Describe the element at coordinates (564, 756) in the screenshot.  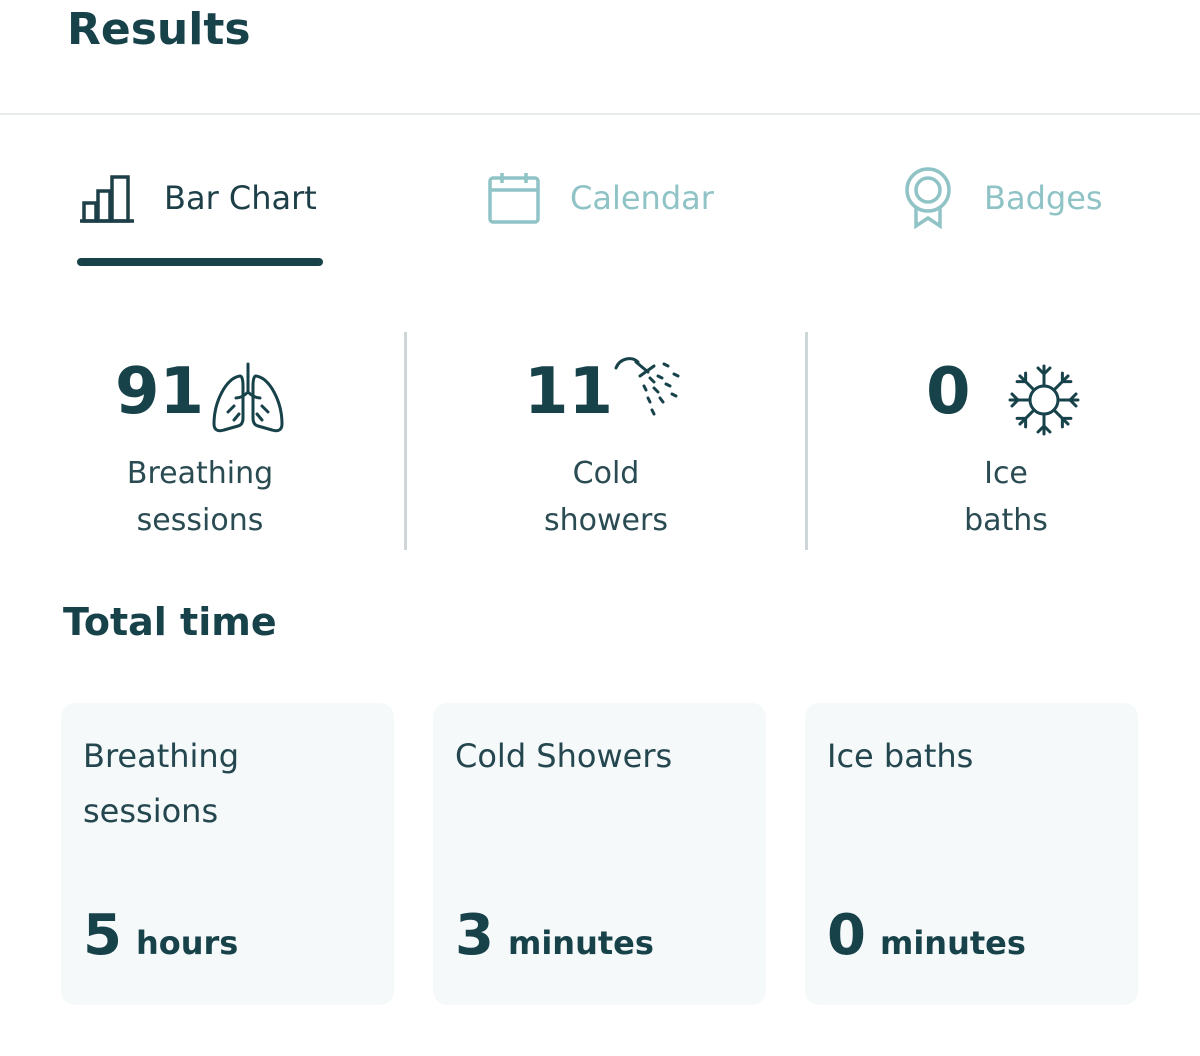
I see `card-title: Cold Showers` at that location.